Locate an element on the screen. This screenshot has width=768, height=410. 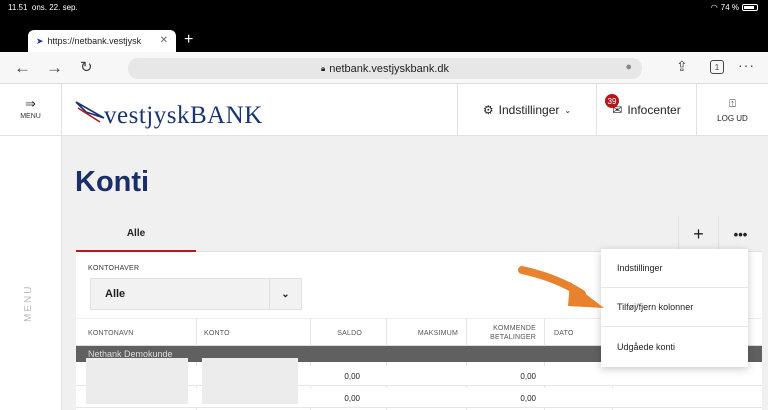
share-icon: ⇪ is located at coordinates (682, 66).